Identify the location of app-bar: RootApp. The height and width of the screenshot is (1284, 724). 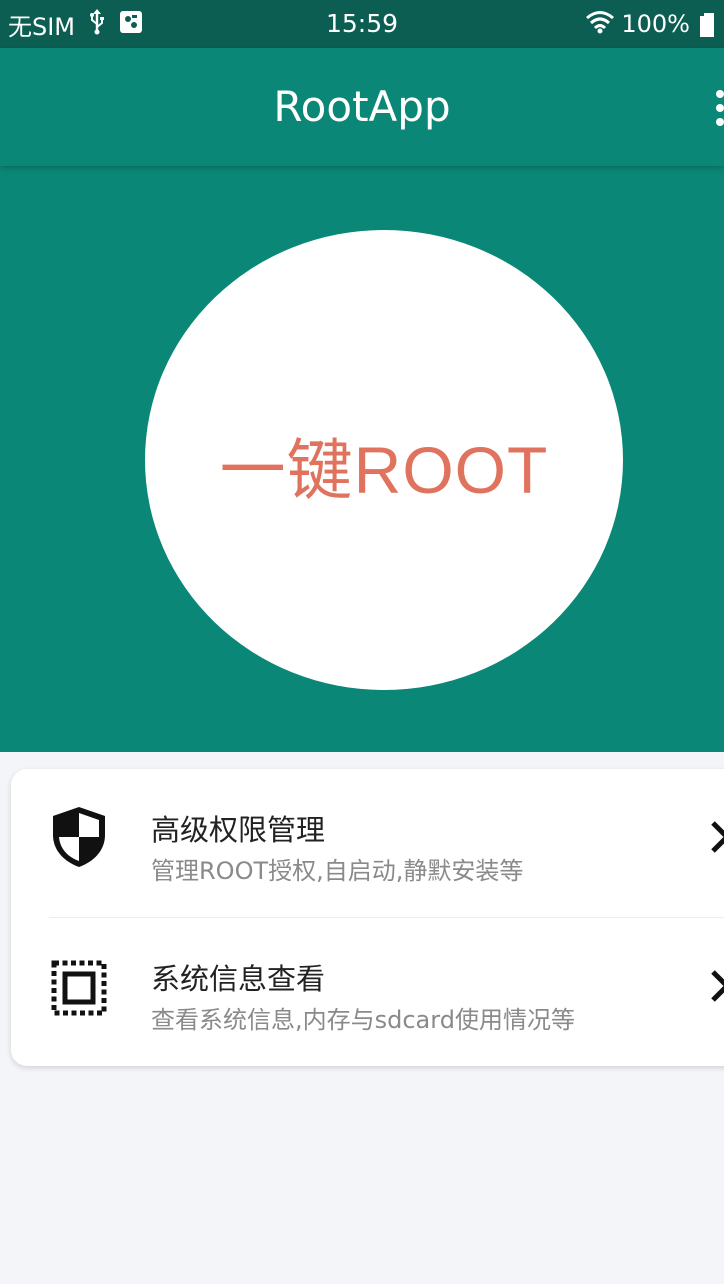
(362, 107).